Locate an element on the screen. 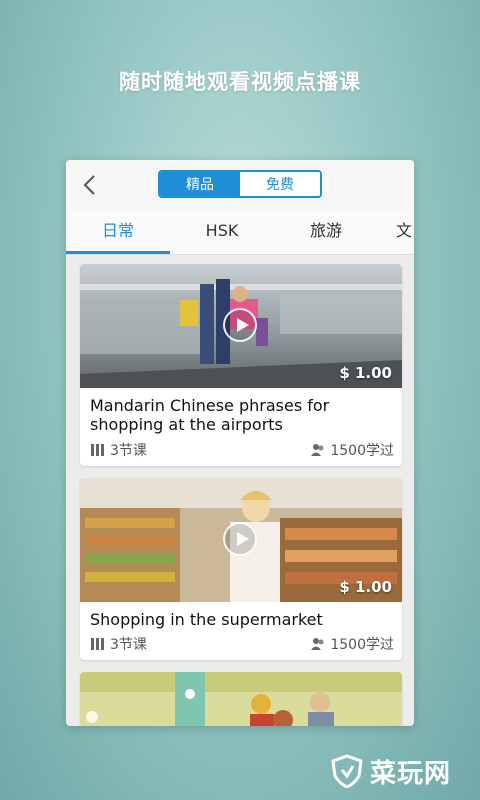 Image resolution: width=480 pixels, height=800 pixels. top-bar: 精品 免费 is located at coordinates (240, 185).